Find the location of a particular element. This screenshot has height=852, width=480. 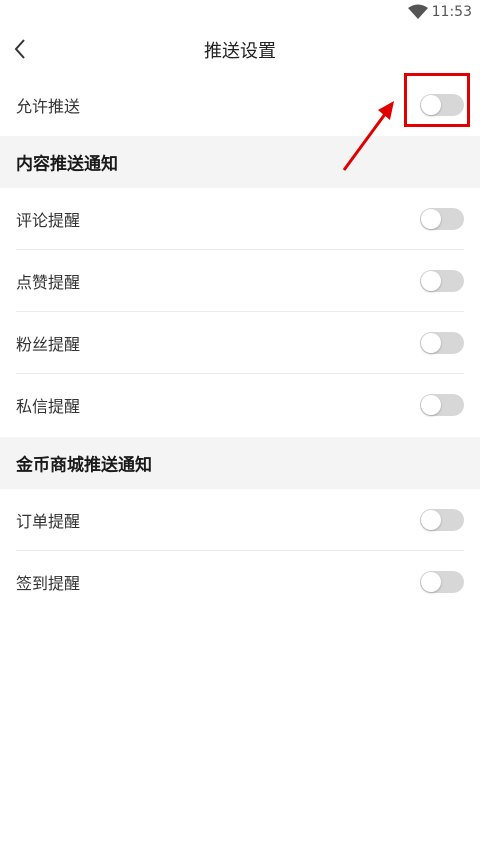

order-toggle is located at coordinates (442, 520).